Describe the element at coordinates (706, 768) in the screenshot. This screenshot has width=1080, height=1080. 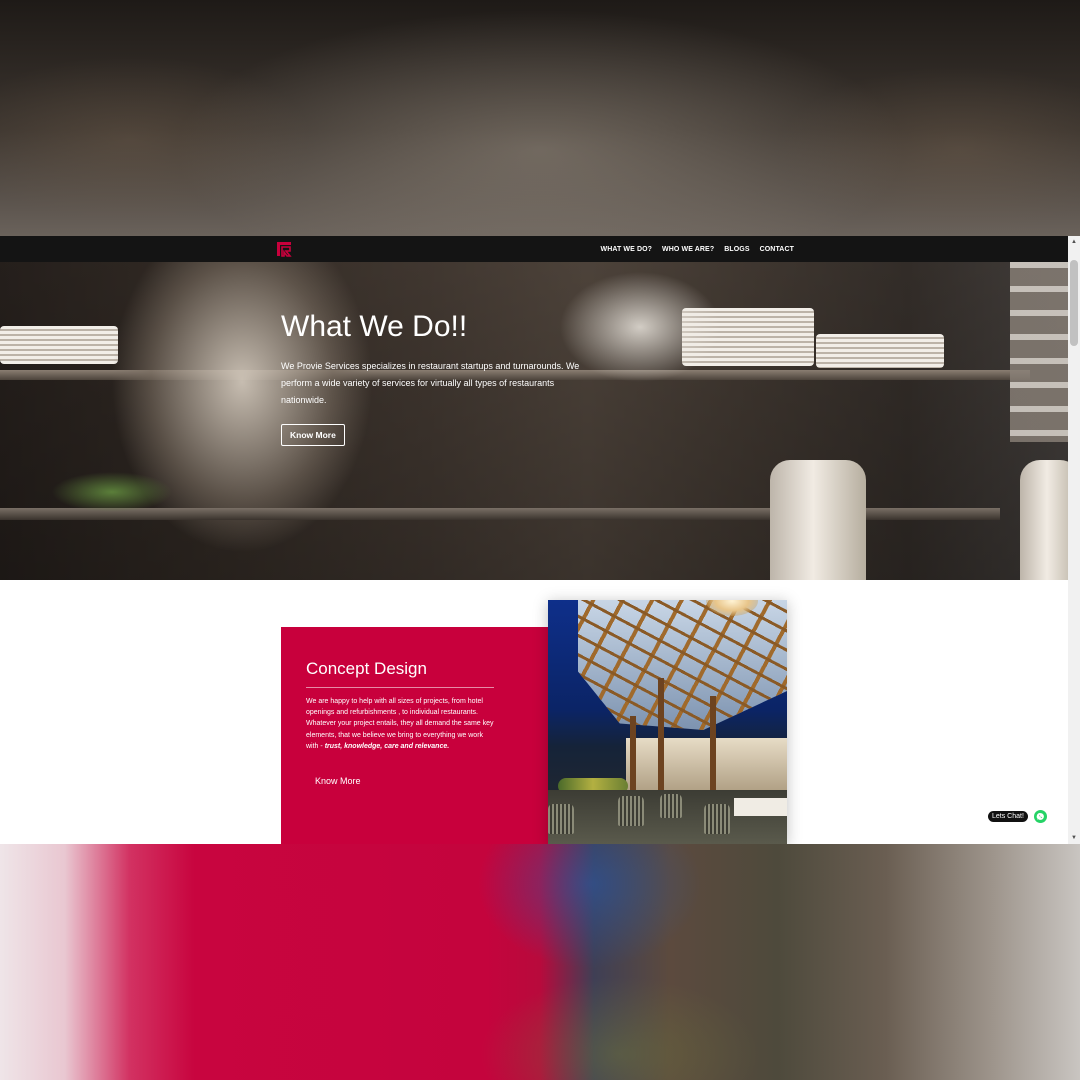
I see `photo-building` at that location.